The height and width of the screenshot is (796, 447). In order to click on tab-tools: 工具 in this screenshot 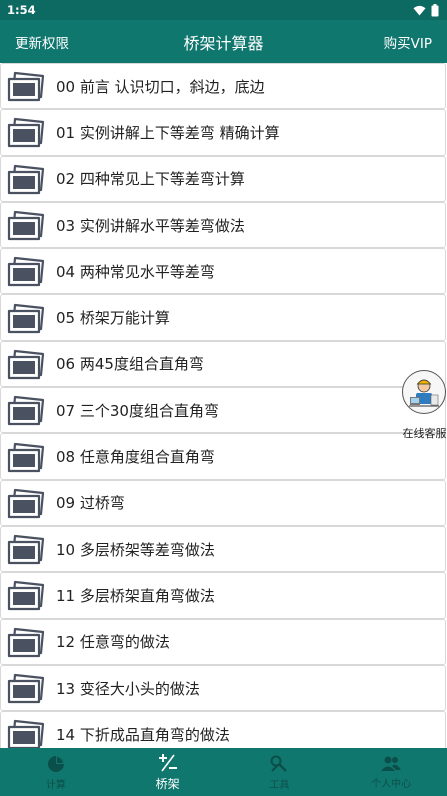, I will do `click(280, 772)`.